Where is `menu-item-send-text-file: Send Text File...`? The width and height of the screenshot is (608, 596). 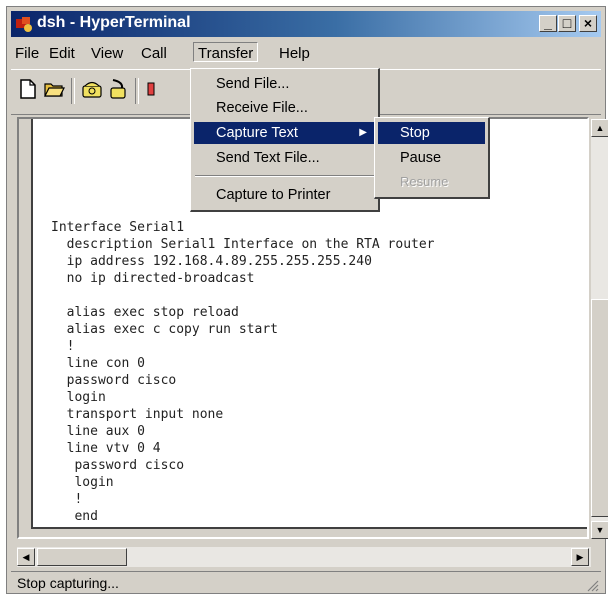
menu-item-send-text-file: Send Text File... is located at coordinates (284, 158).